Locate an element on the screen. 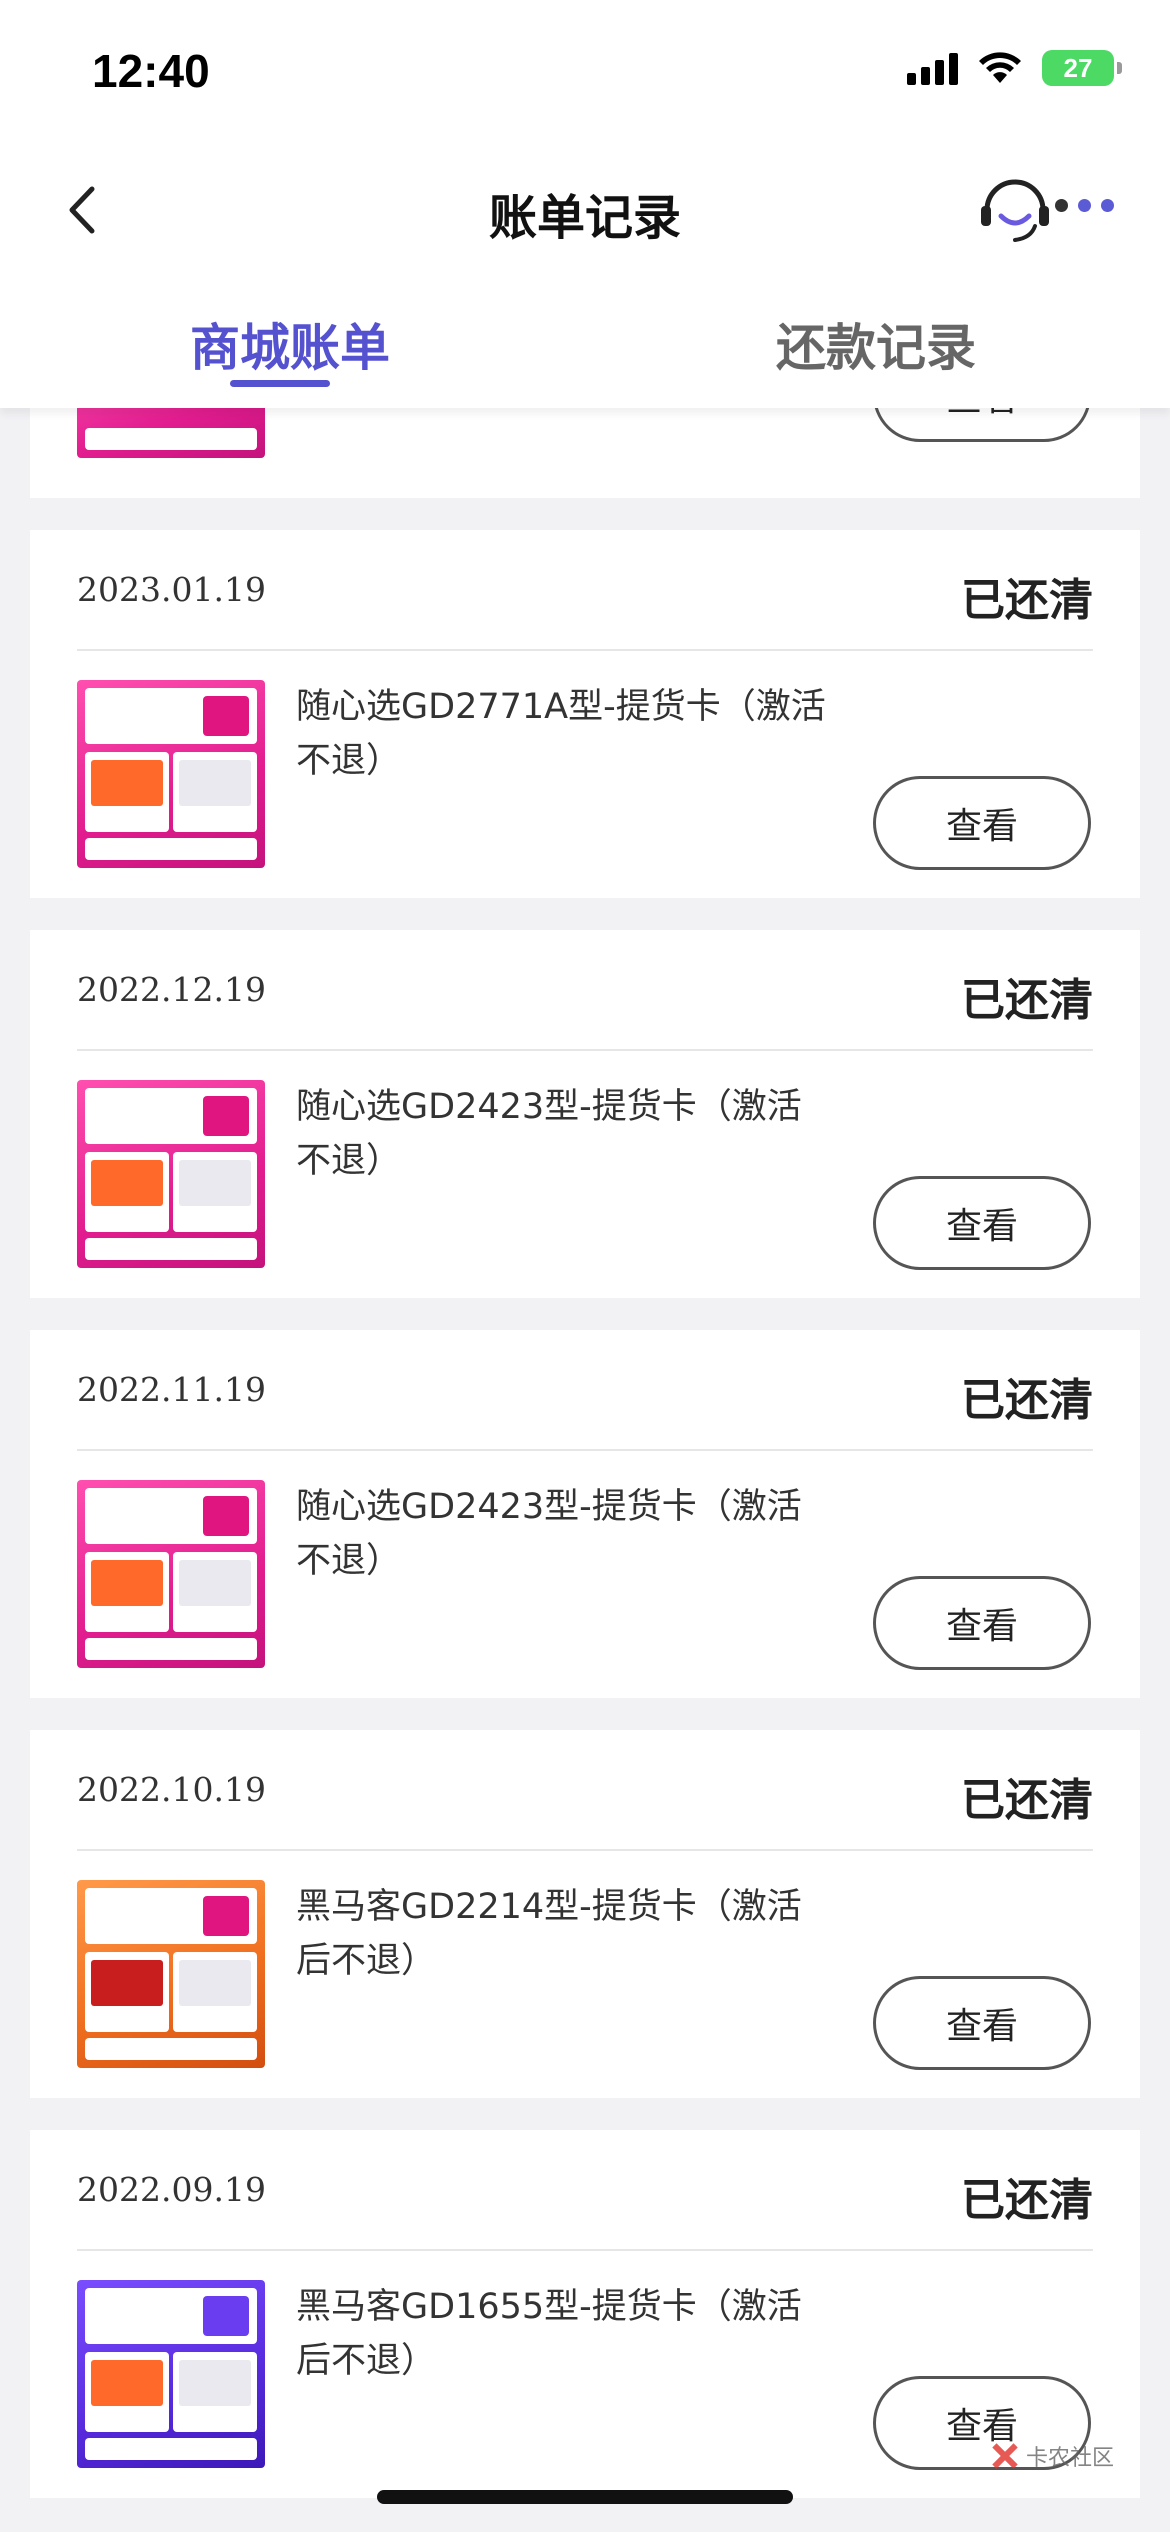 This screenshot has height=2532, width=1170. nav-header: 账单记录 is located at coordinates (585, 210).